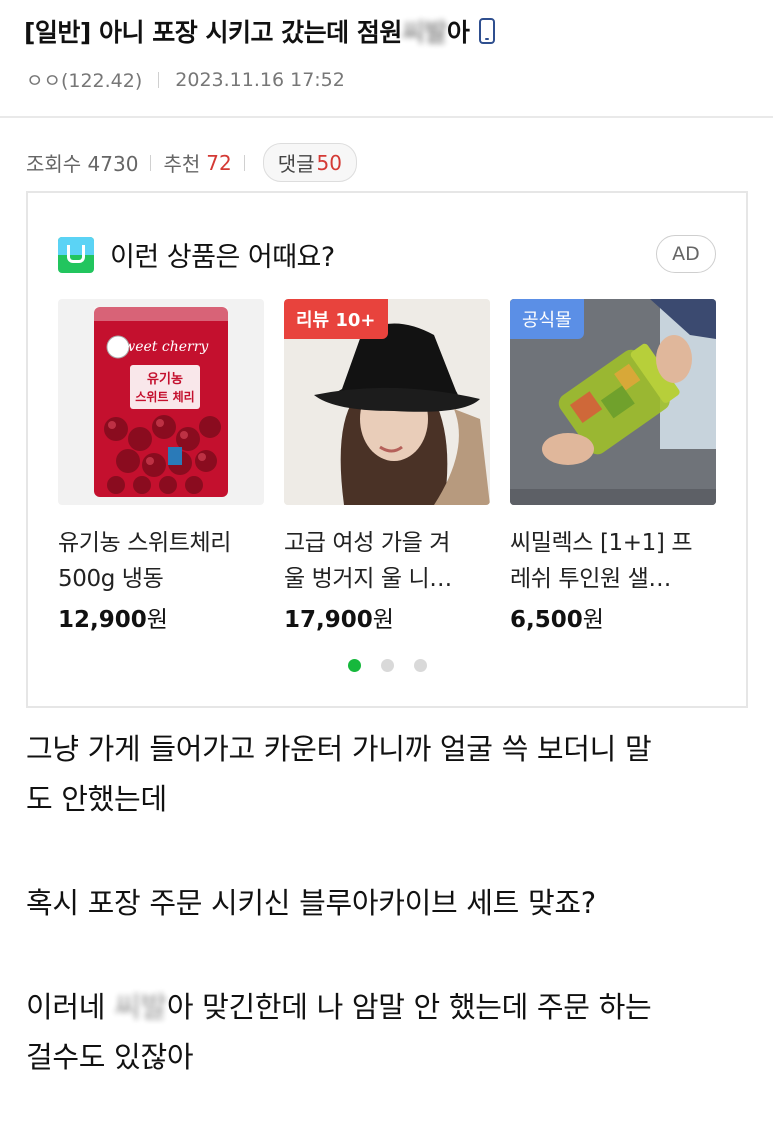 This screenshot has height=1124, width=773. What do you see at coordinates (161, 561) in the screenshot?
I see `product-name: 유기농 스위트체리 500g 냉동` at bounding box center [161, 561].